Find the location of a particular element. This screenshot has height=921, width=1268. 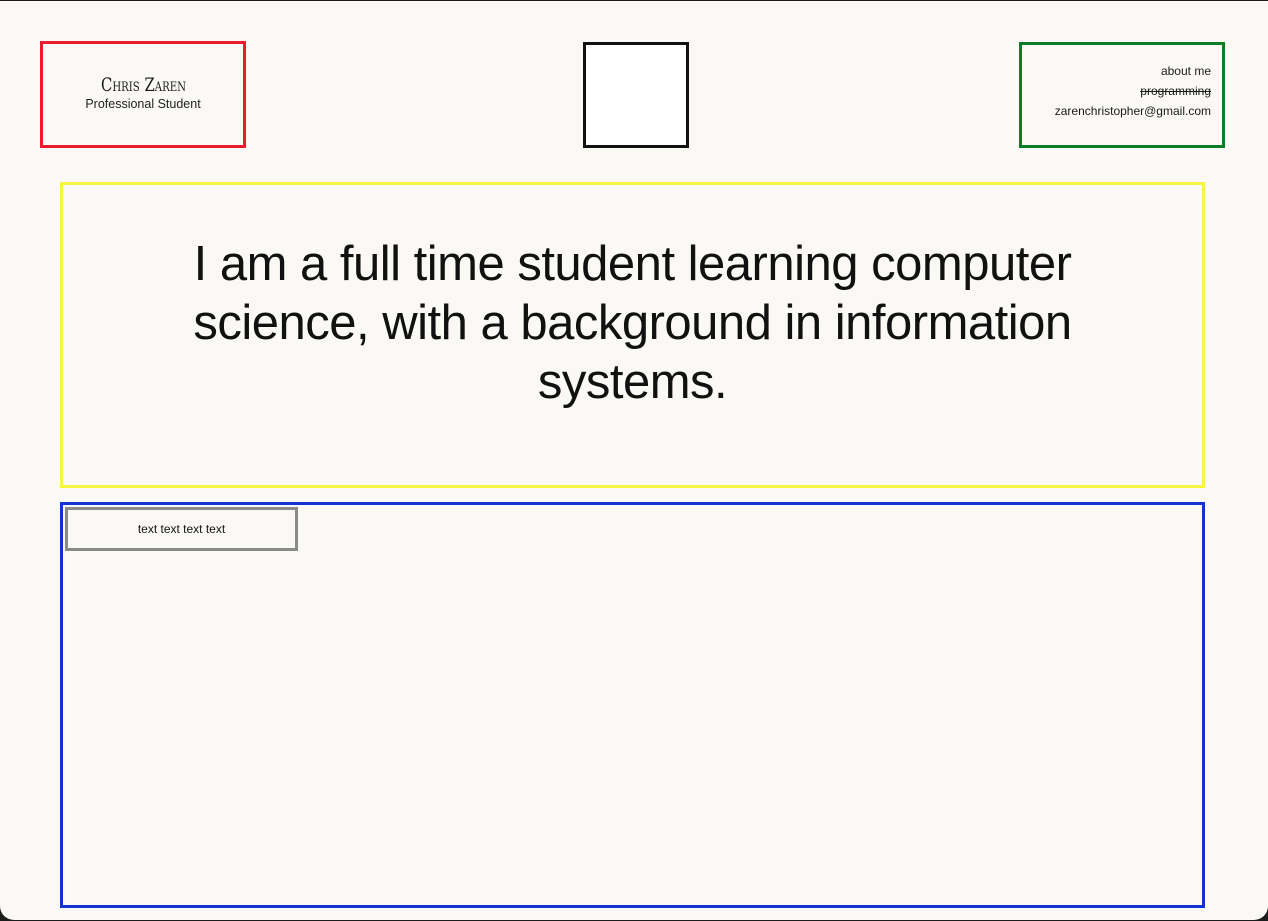

site-subtitle: Professional Student is located at coordinates (143, 103).